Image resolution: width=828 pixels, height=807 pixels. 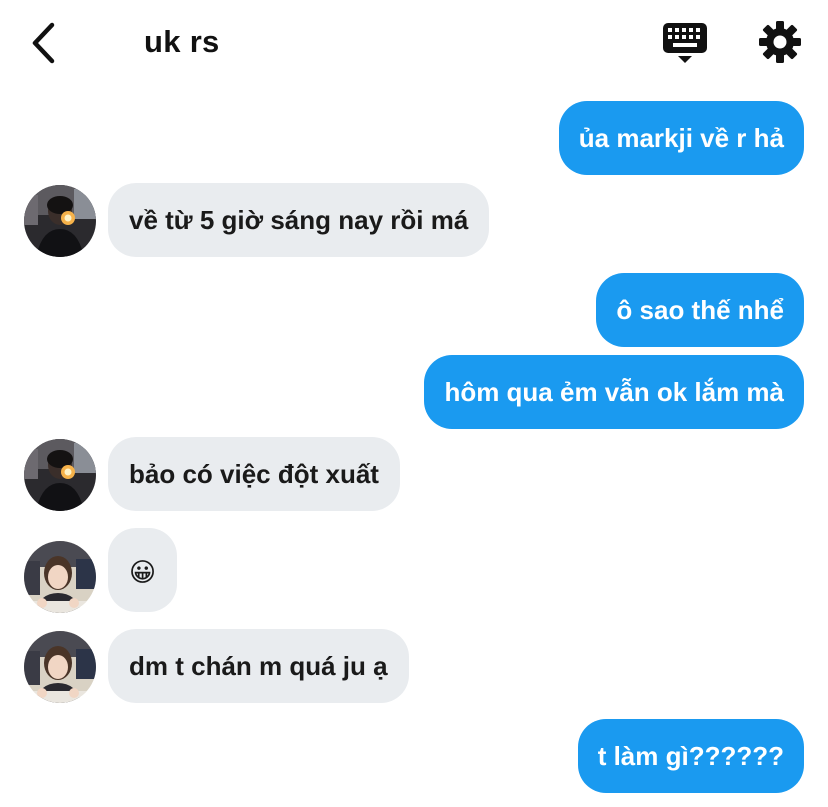 I want to click on chevron-left-icon, so click(x=43, y=43).